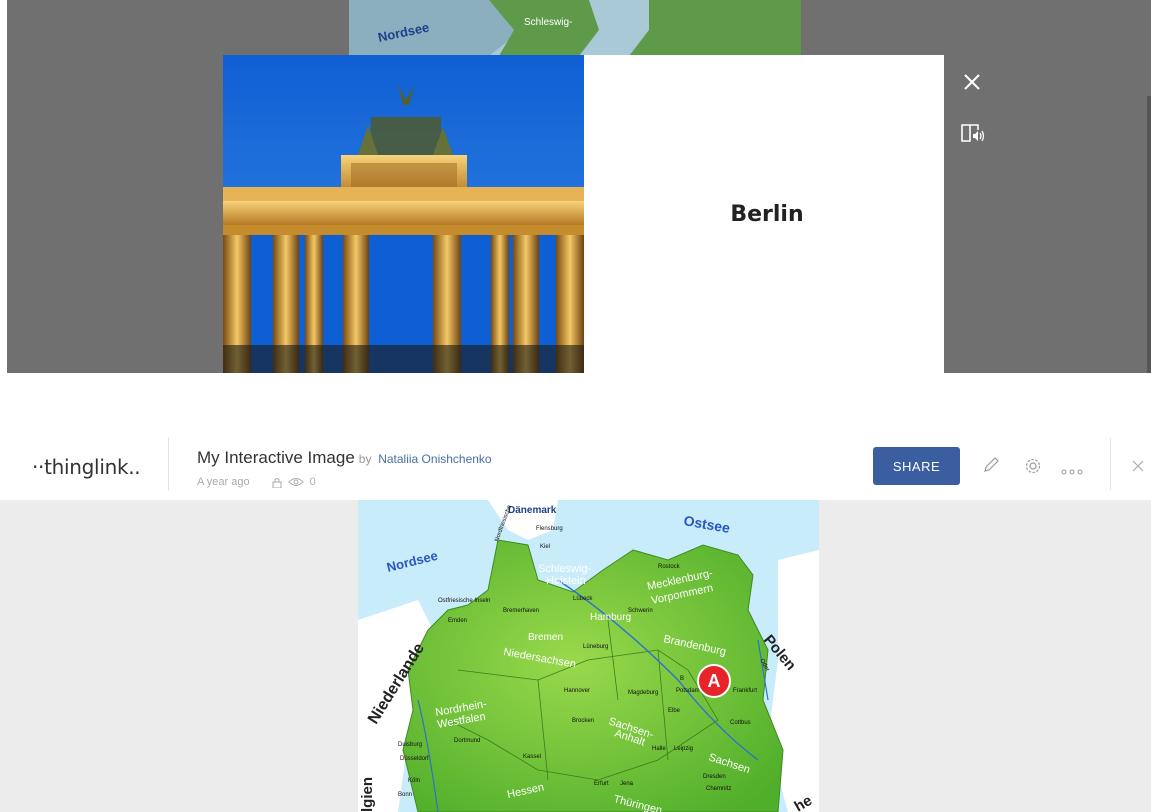 The height and width of the screenshot is (812, 1151). I want to click on city-chemnitz: Chemnitz, so click(718, 789).